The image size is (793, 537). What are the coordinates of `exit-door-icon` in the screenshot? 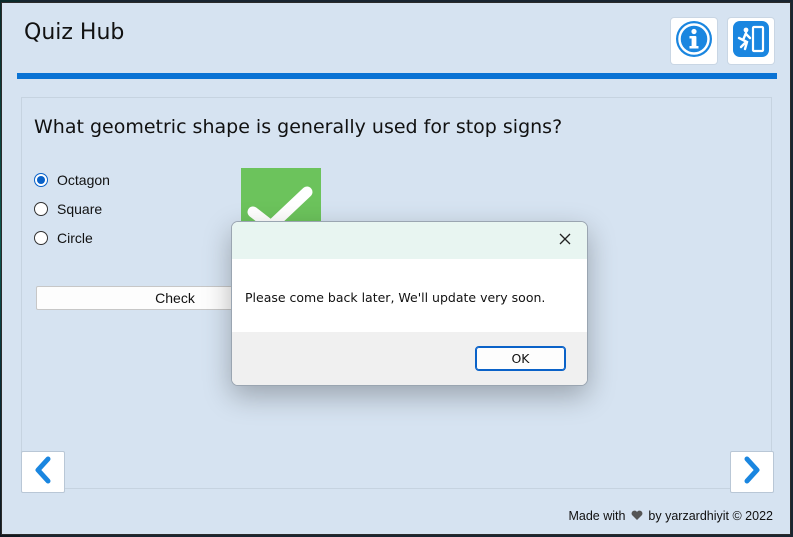 It's located at (751, 41).